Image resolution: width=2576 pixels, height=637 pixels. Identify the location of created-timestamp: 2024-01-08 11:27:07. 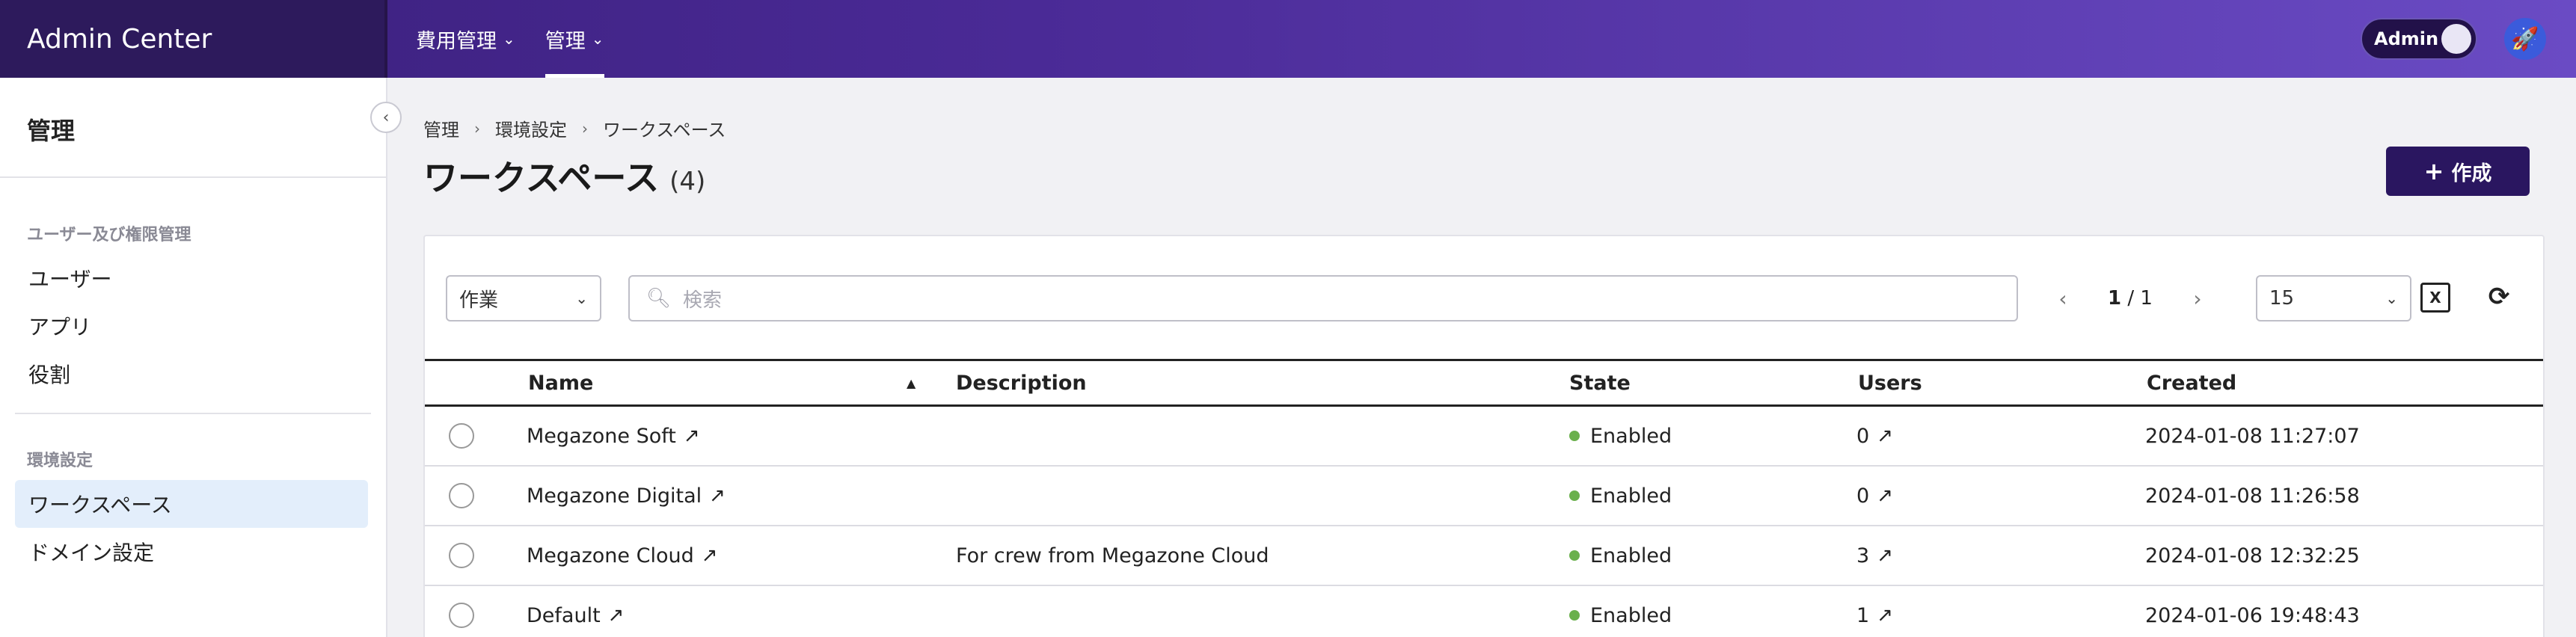
(2252, 436).